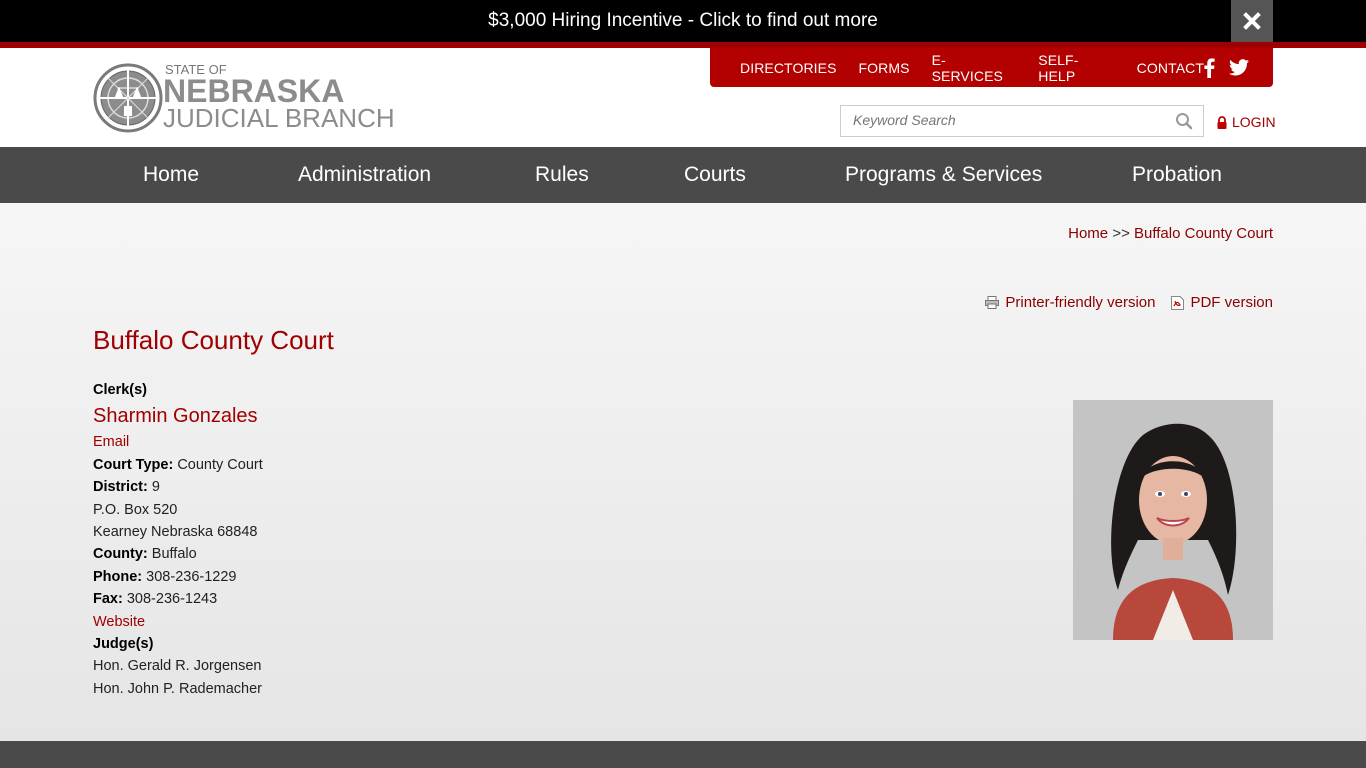  I want to click on main-nav-rules: Rules, so click(562, 175).